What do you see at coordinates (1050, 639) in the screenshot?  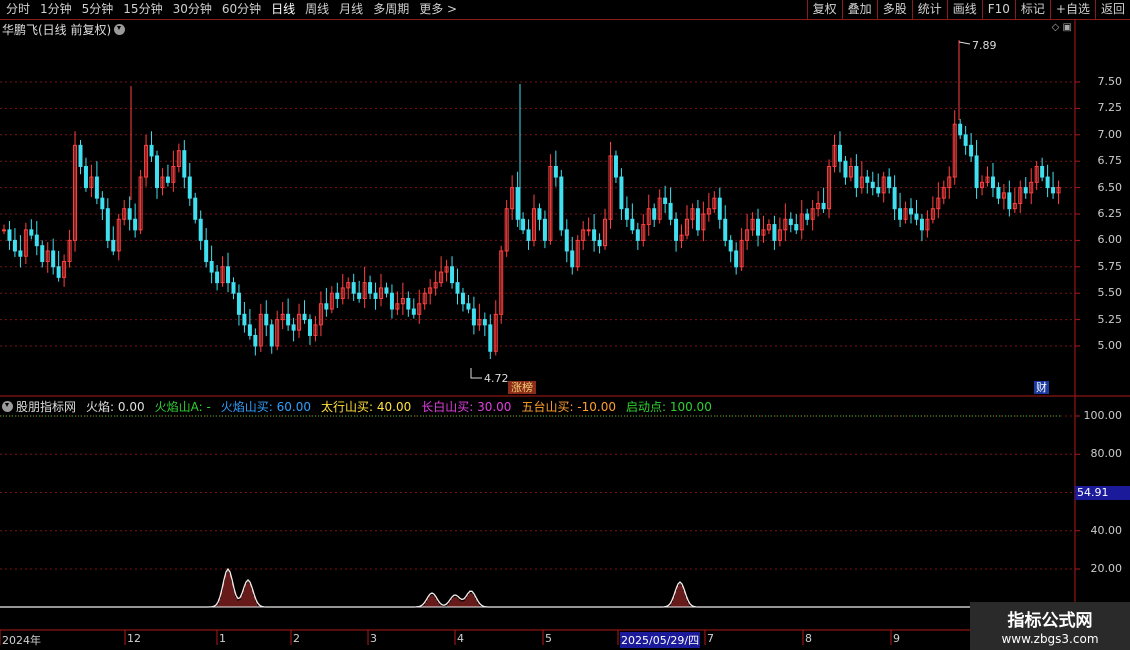 I see `watermark-url: www.zbgs3.com` at bounding box center [1050, 639].